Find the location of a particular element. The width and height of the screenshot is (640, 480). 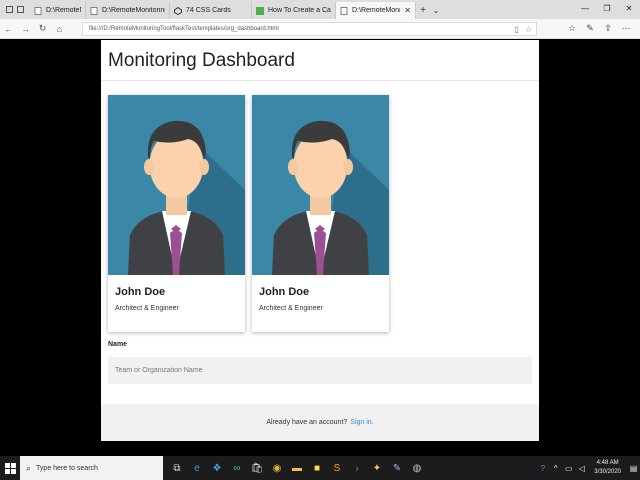

tab-aside-icon is located at coordinates (20, 9).